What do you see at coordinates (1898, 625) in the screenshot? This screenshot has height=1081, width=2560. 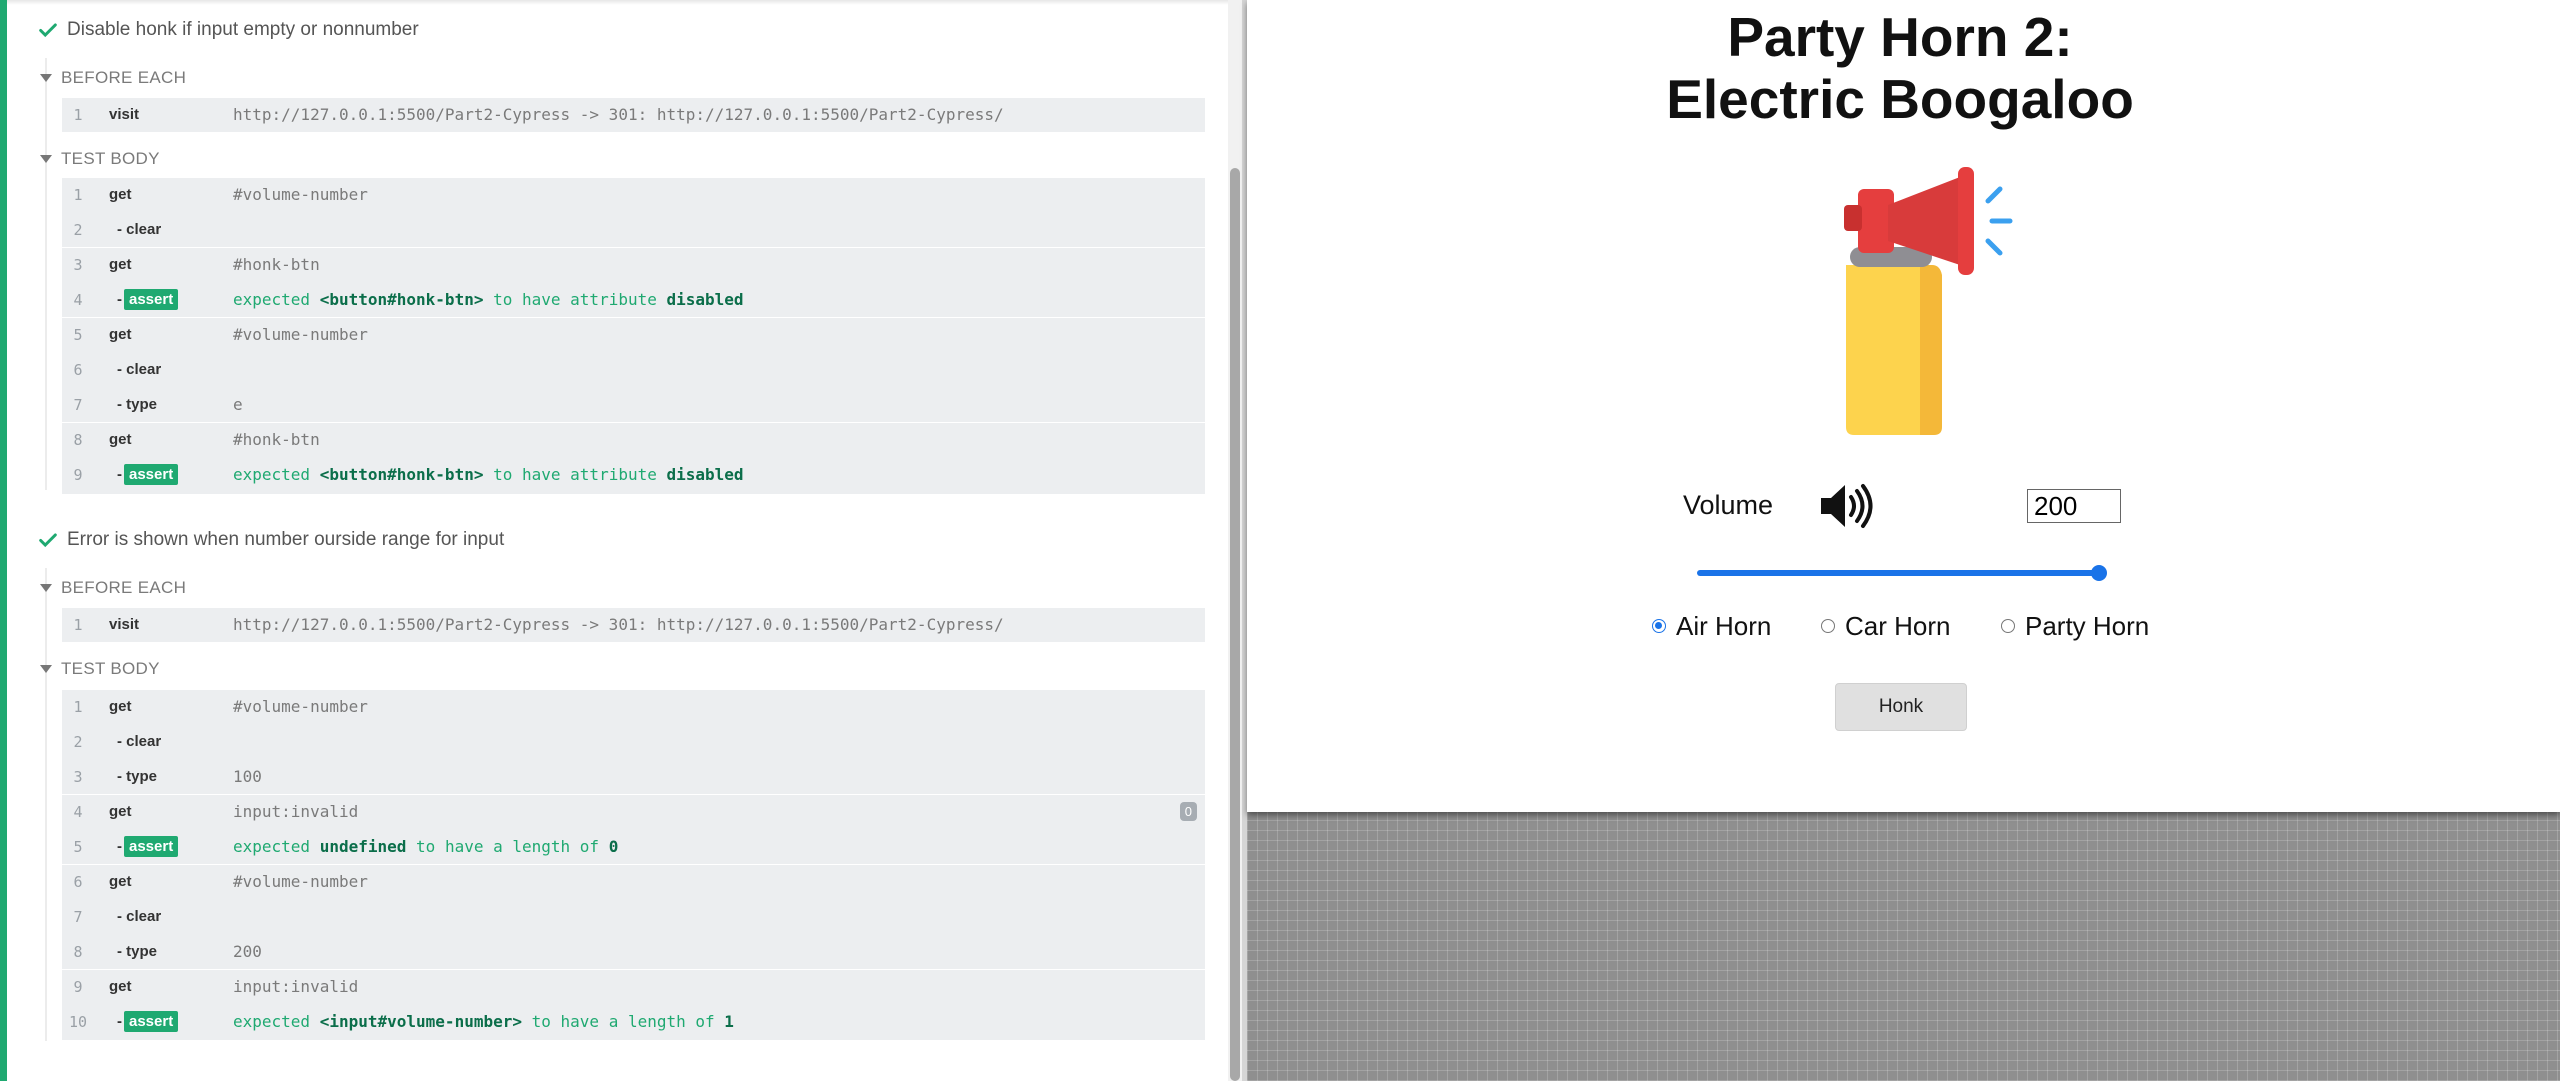 I see `radio-label: Car Horn` at bounding box center [1898, 625].